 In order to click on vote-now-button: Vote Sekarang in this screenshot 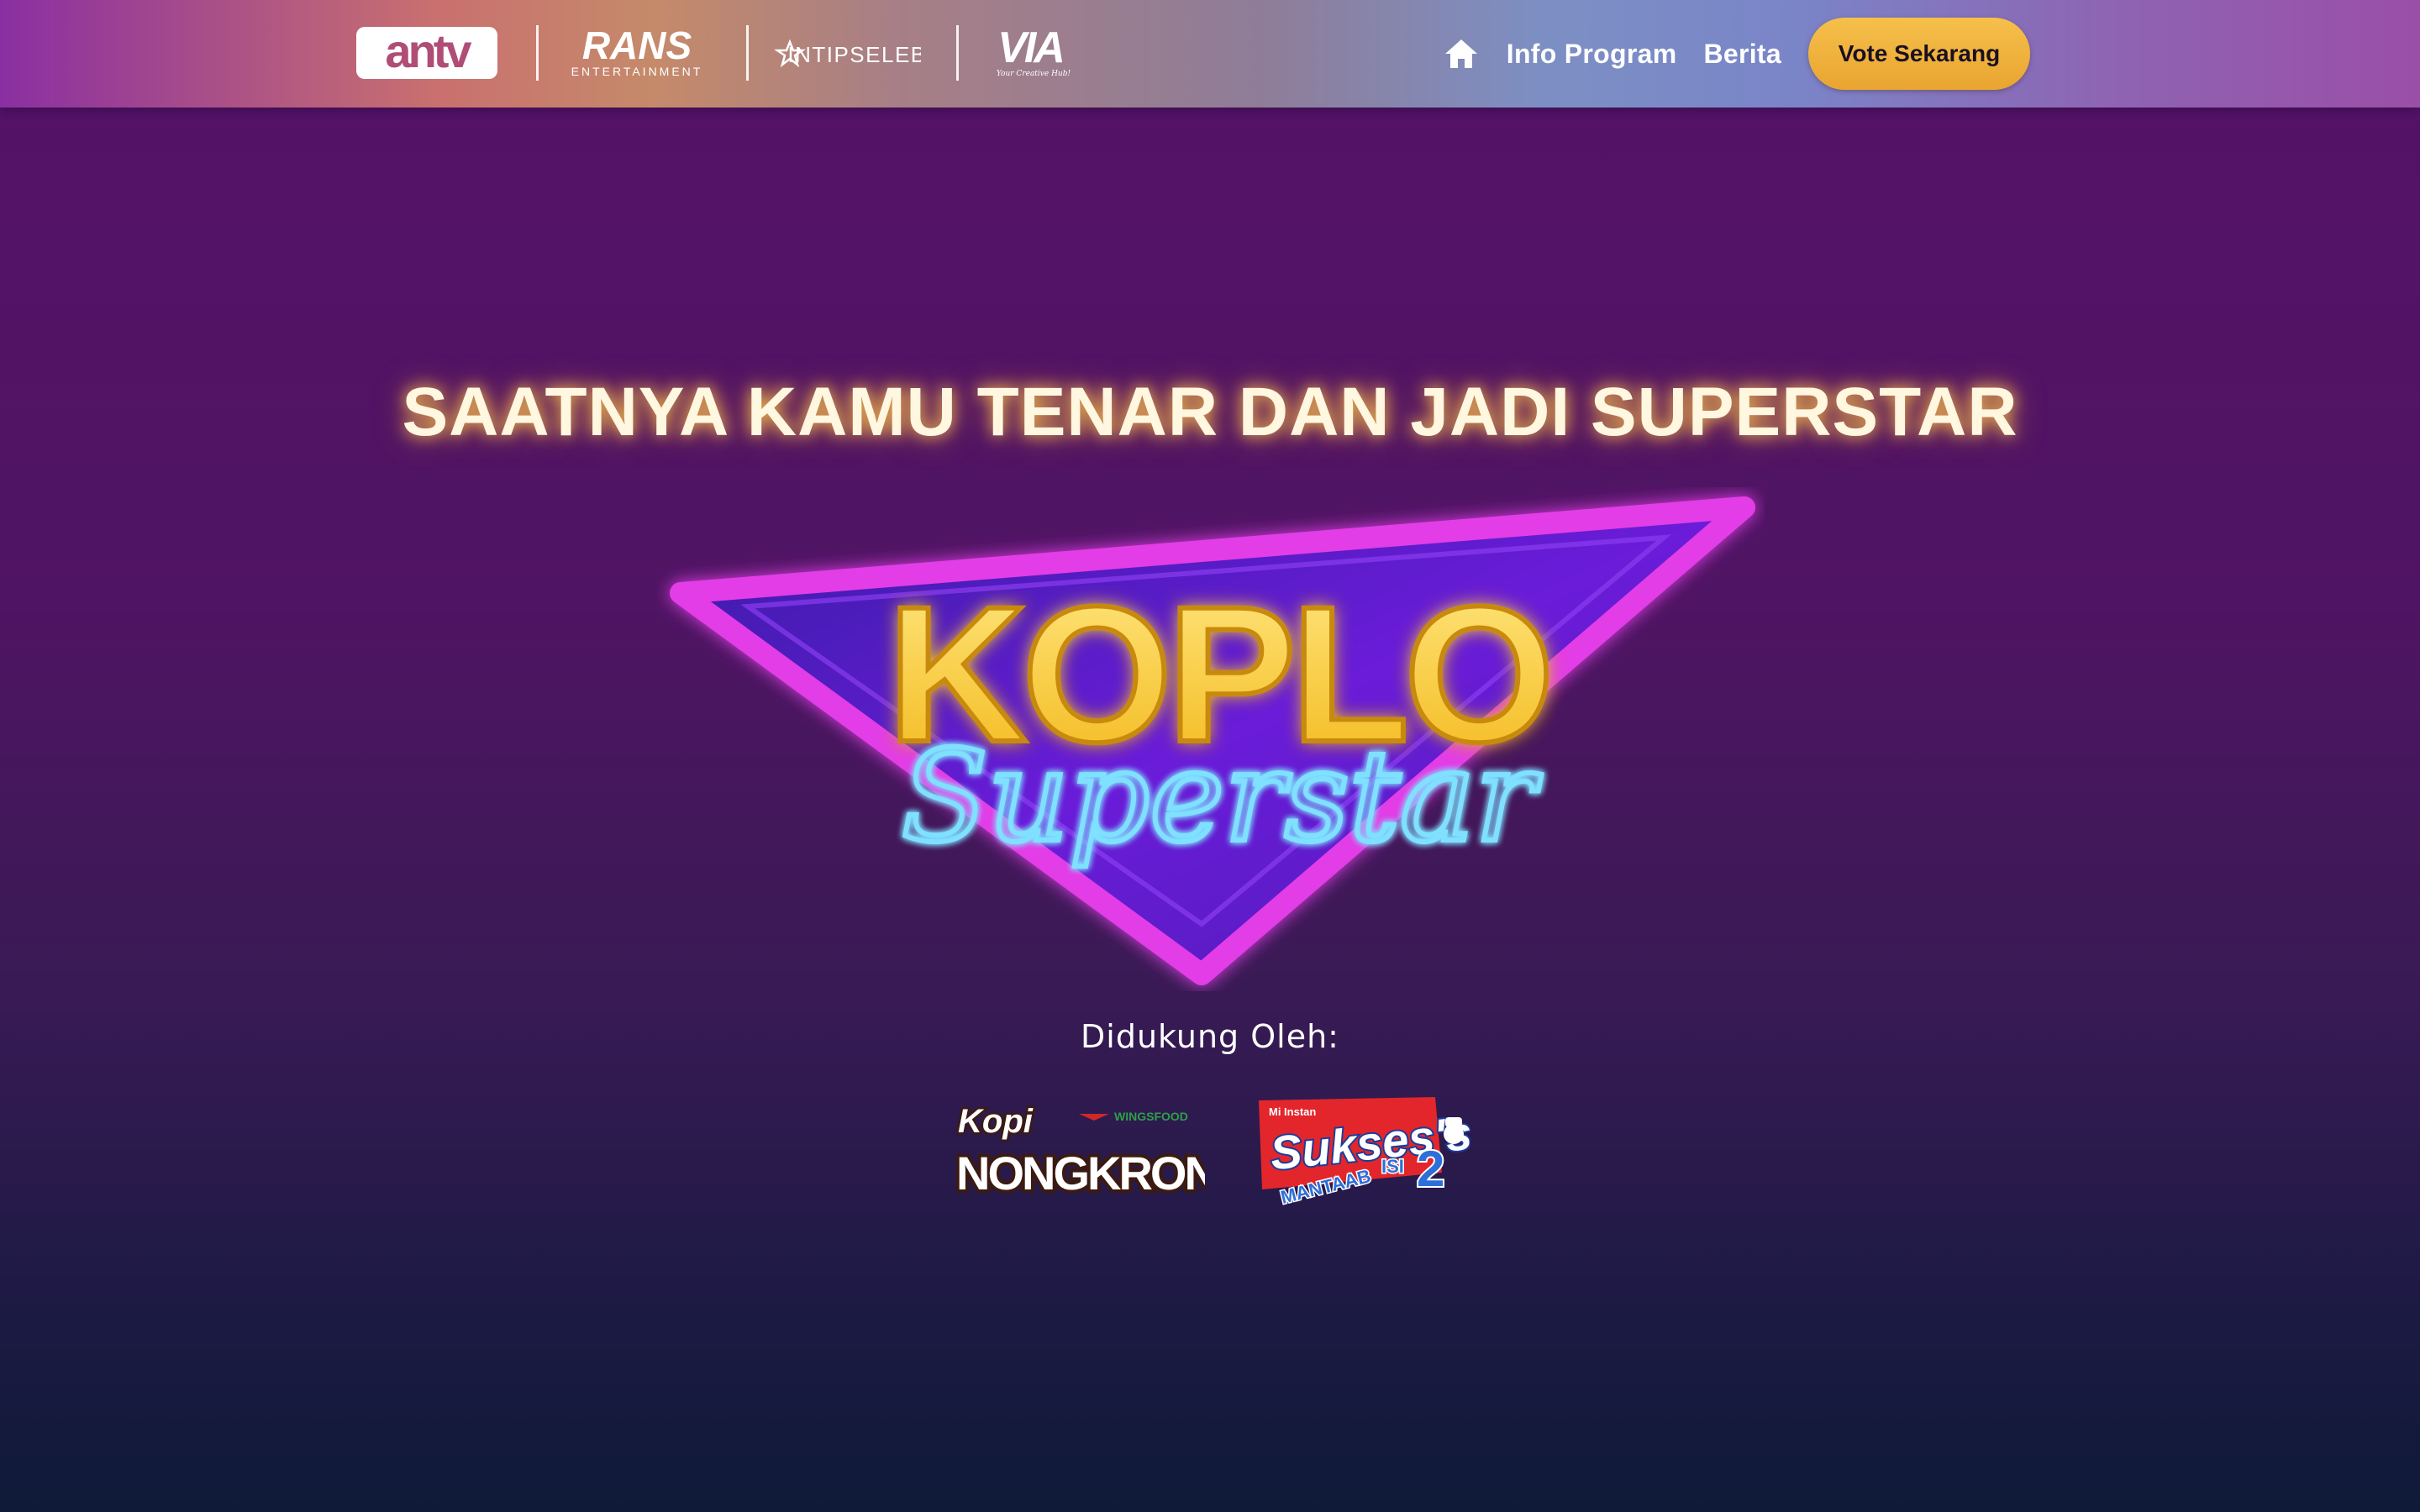, I will do `click(1919, 54)`.